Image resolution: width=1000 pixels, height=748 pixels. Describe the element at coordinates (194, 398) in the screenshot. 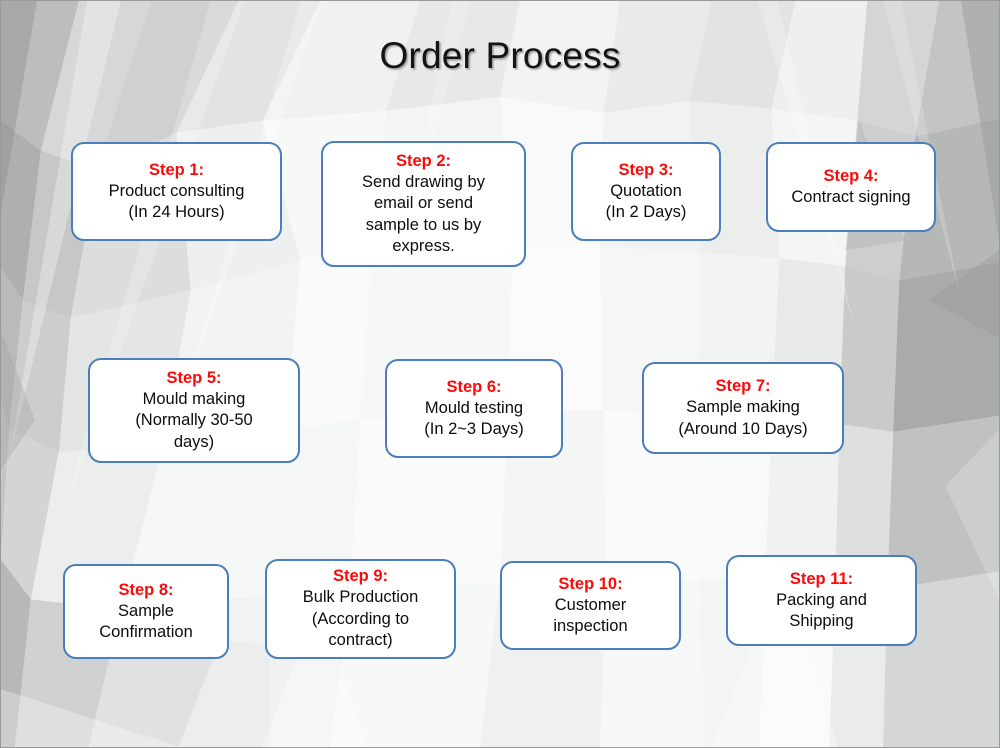

I see `step-body-line: Mould making` at that location.